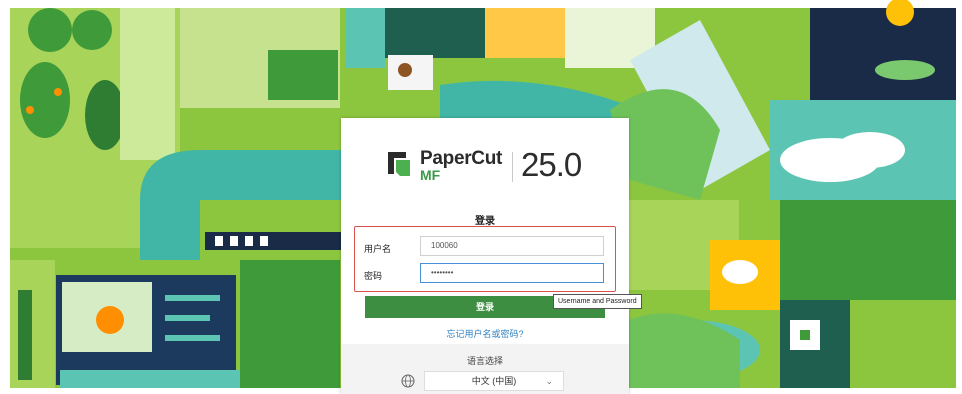  Describe the element at coordinates (485, 221) in the screenshot. I see `login-title: 登录` at that location.